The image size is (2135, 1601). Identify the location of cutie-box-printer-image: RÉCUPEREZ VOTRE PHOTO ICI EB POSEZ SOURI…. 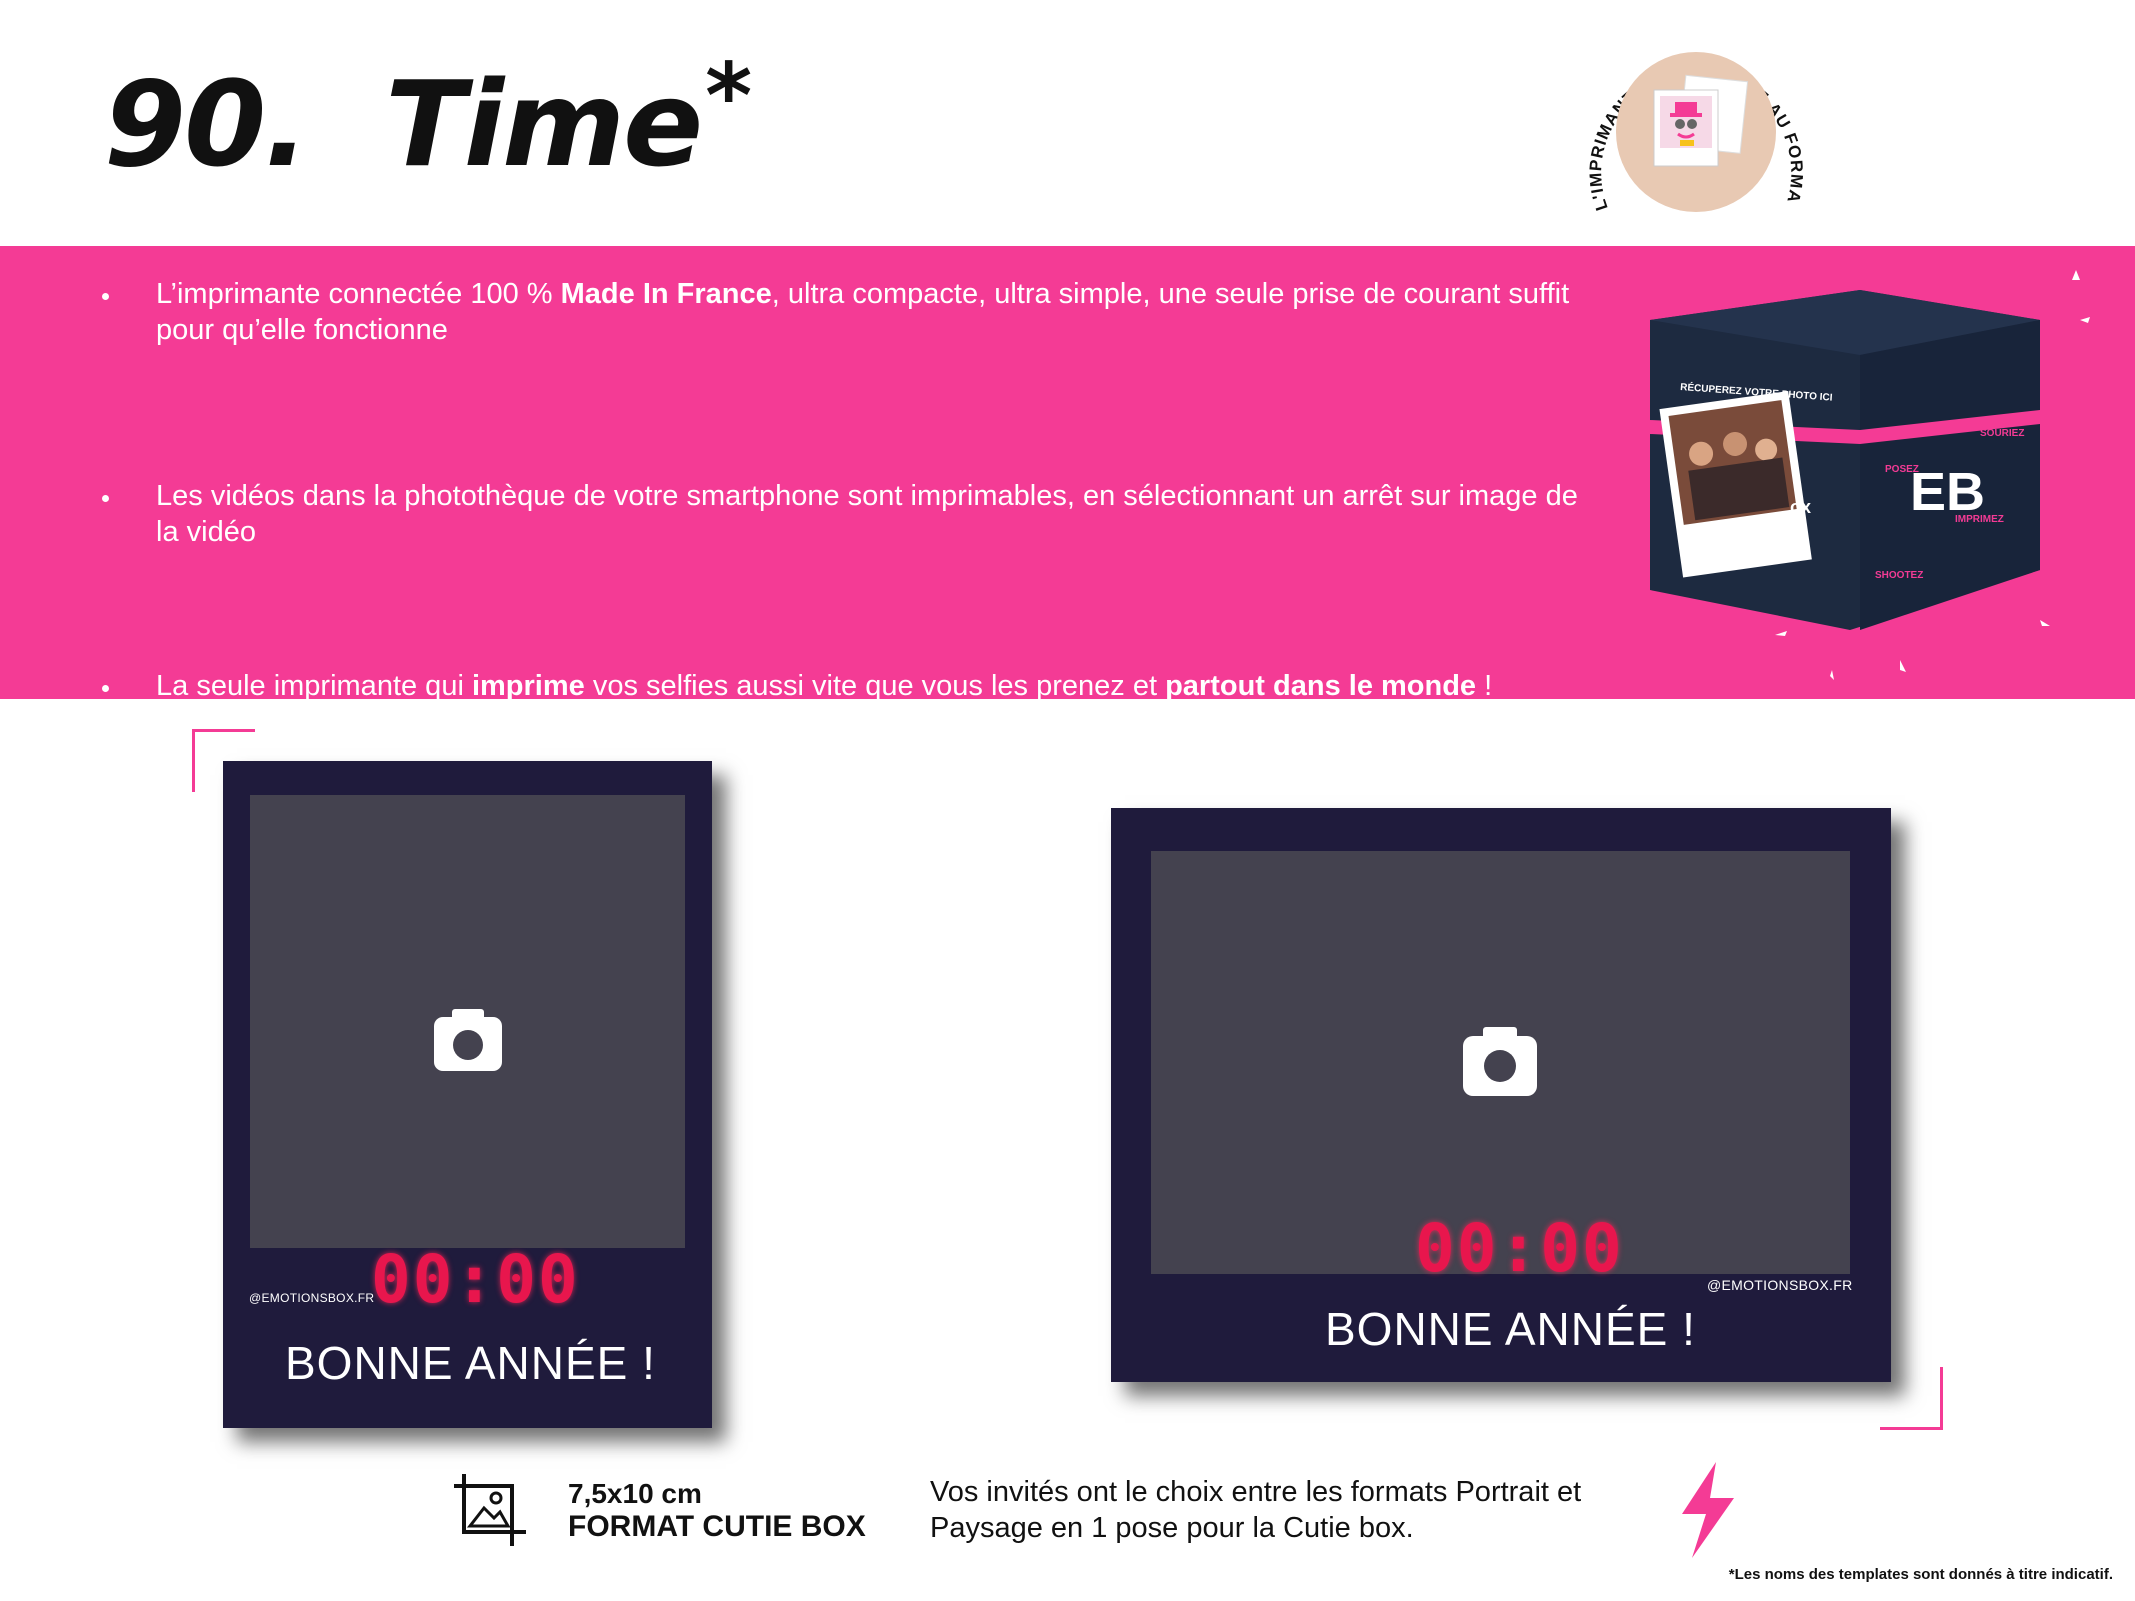
(1870, 475).